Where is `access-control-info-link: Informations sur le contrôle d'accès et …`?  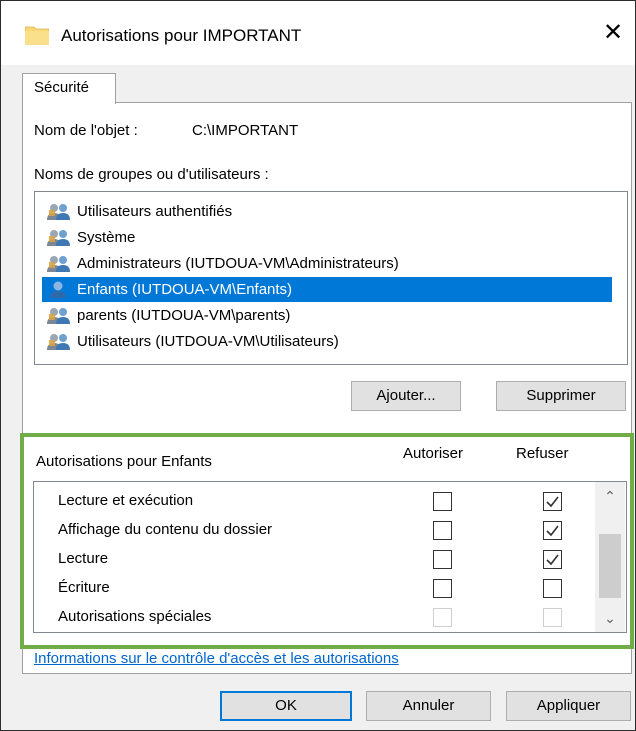
access-control-info-link: Informations sur le contrôle d'accès et … is located at coordinates (216, 658).